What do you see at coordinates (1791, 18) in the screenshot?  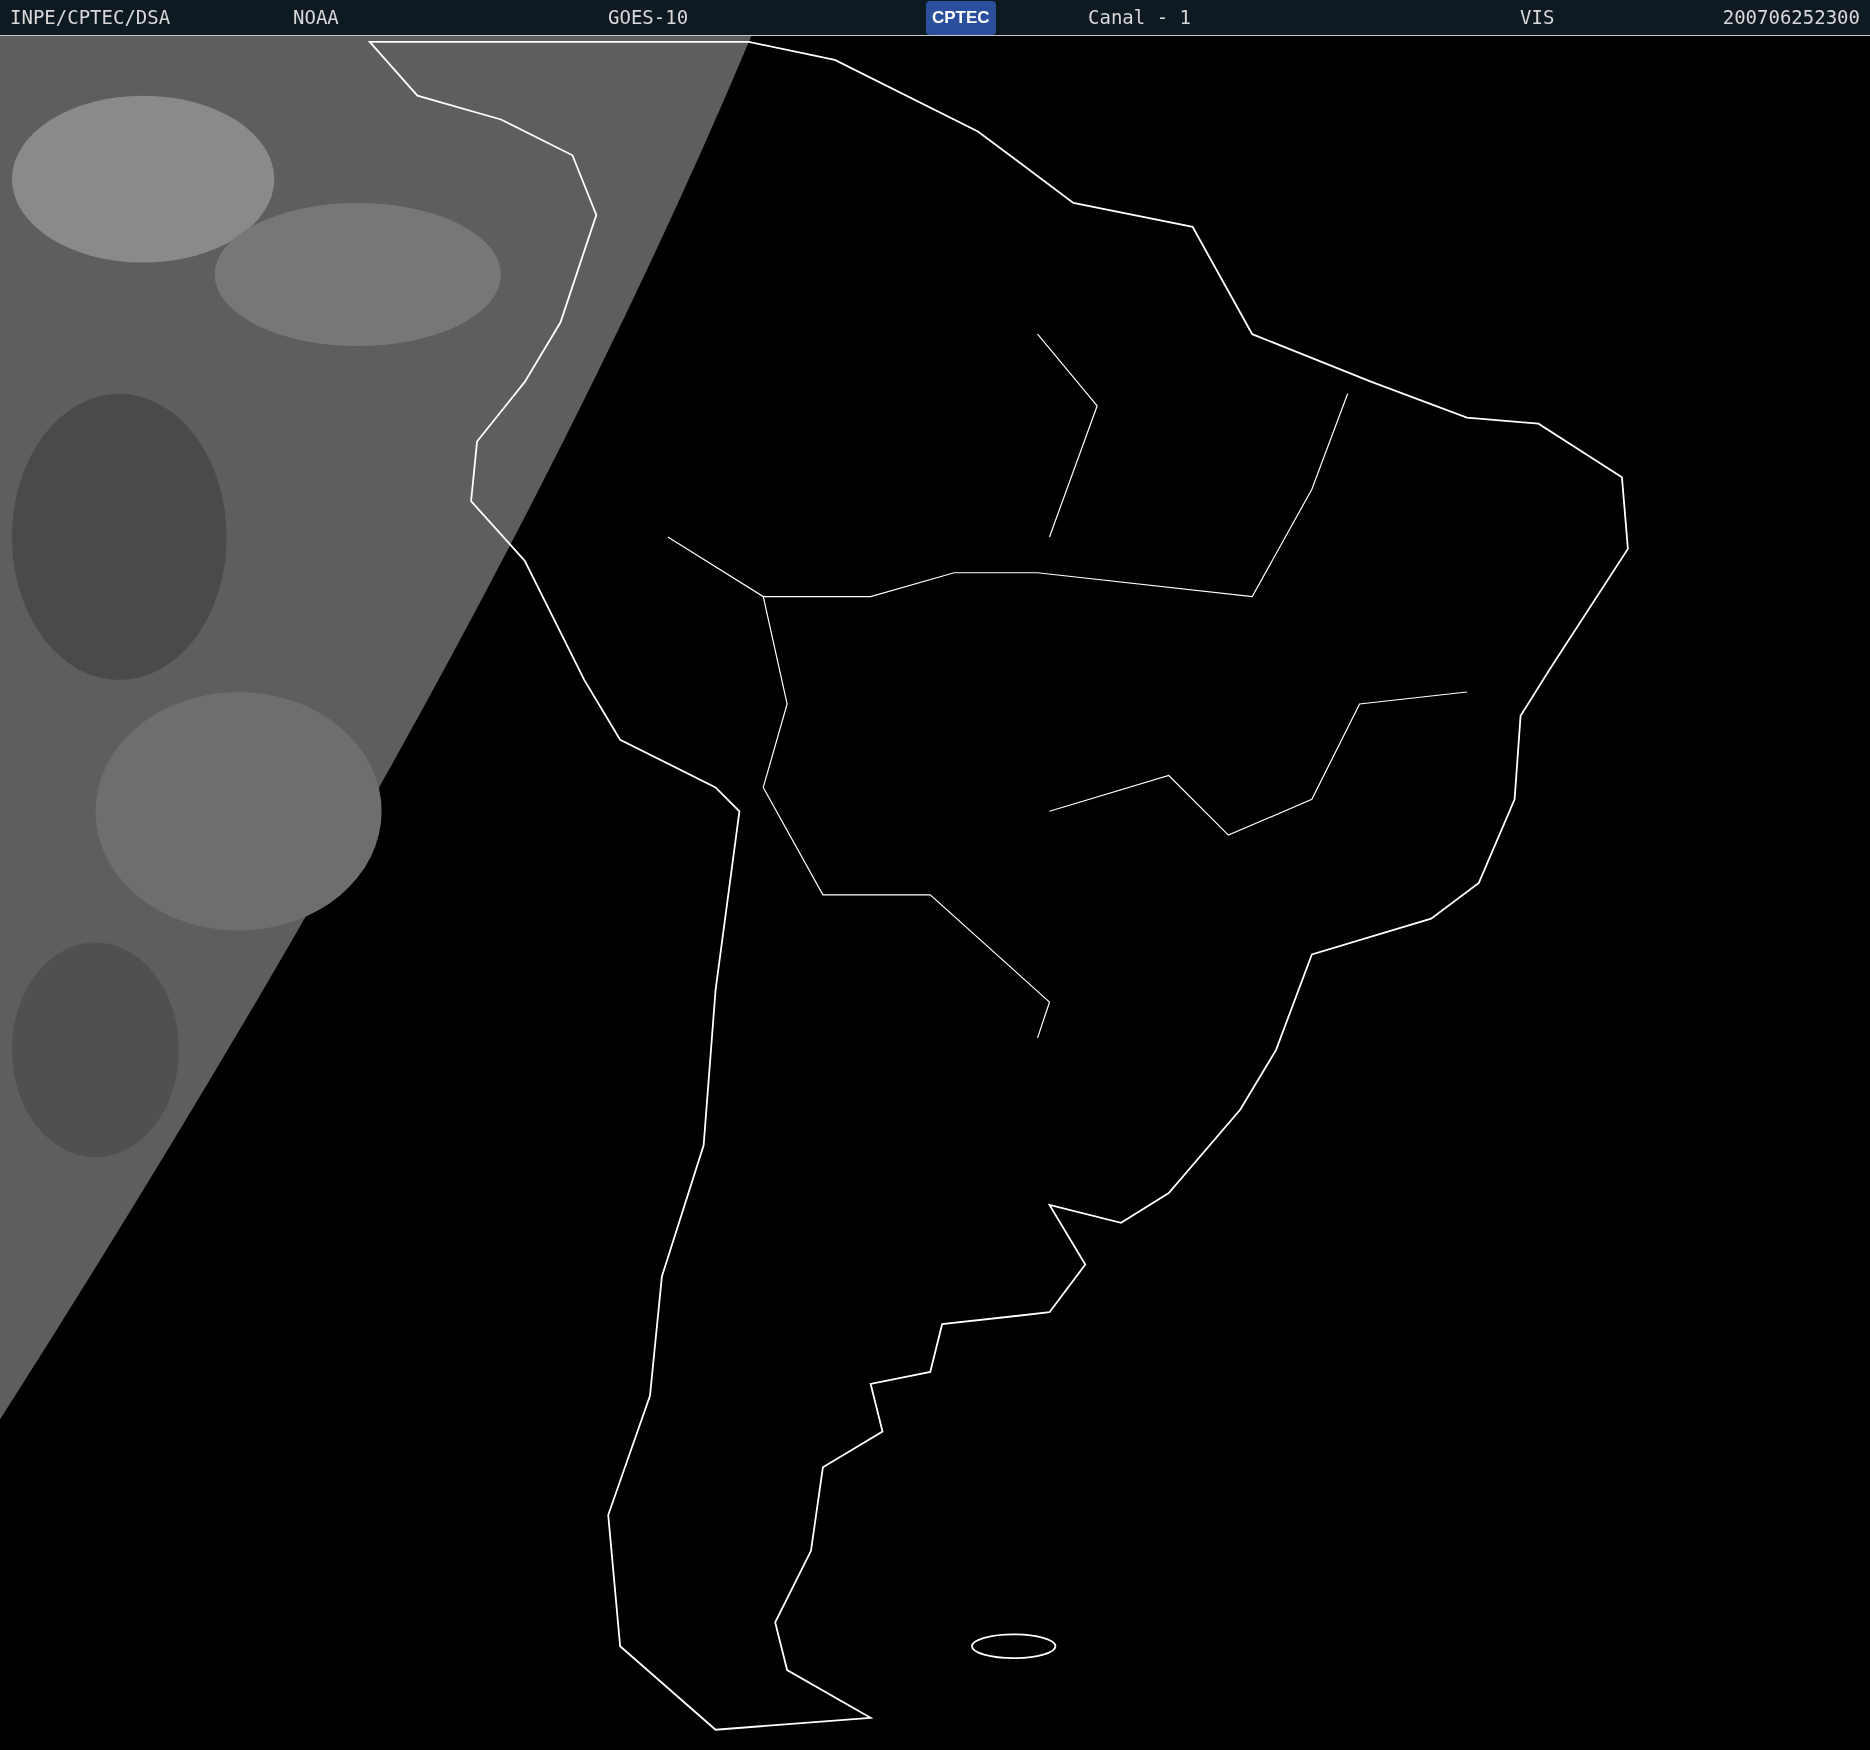 I see `timestamp-label: 200706252300` at bounding box center [1791, 18].